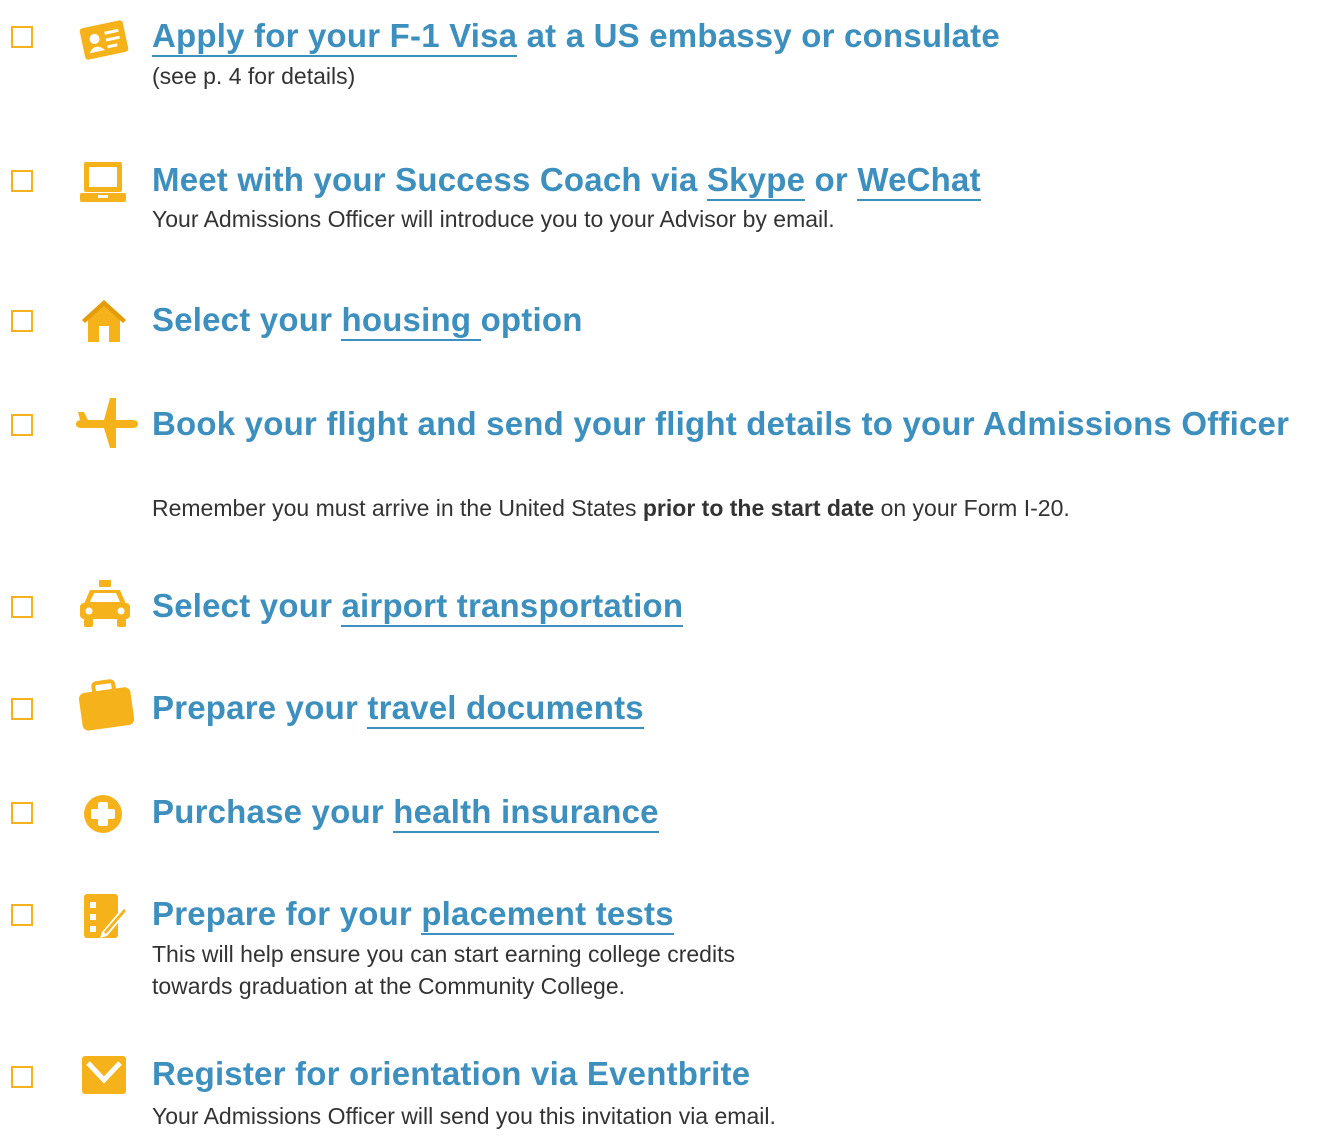 The height and width of the screenshot is (1145, 1327). Describe the element at coordinates (531, 319) in the screenshot. I see `title-text: option` at that location.